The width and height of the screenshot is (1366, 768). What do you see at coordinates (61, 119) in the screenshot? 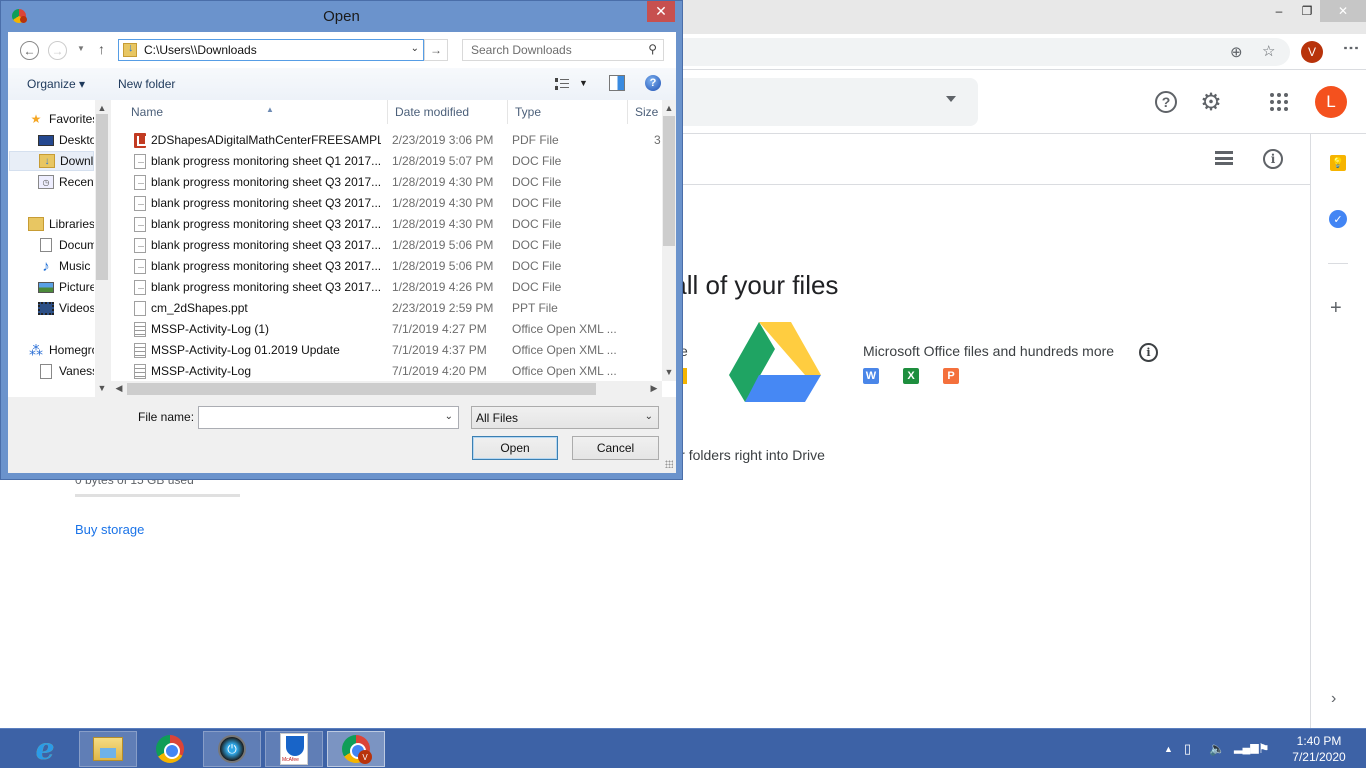
I see `nav-item-favorites: ★ Favorites` at bounding box center [61, 119].